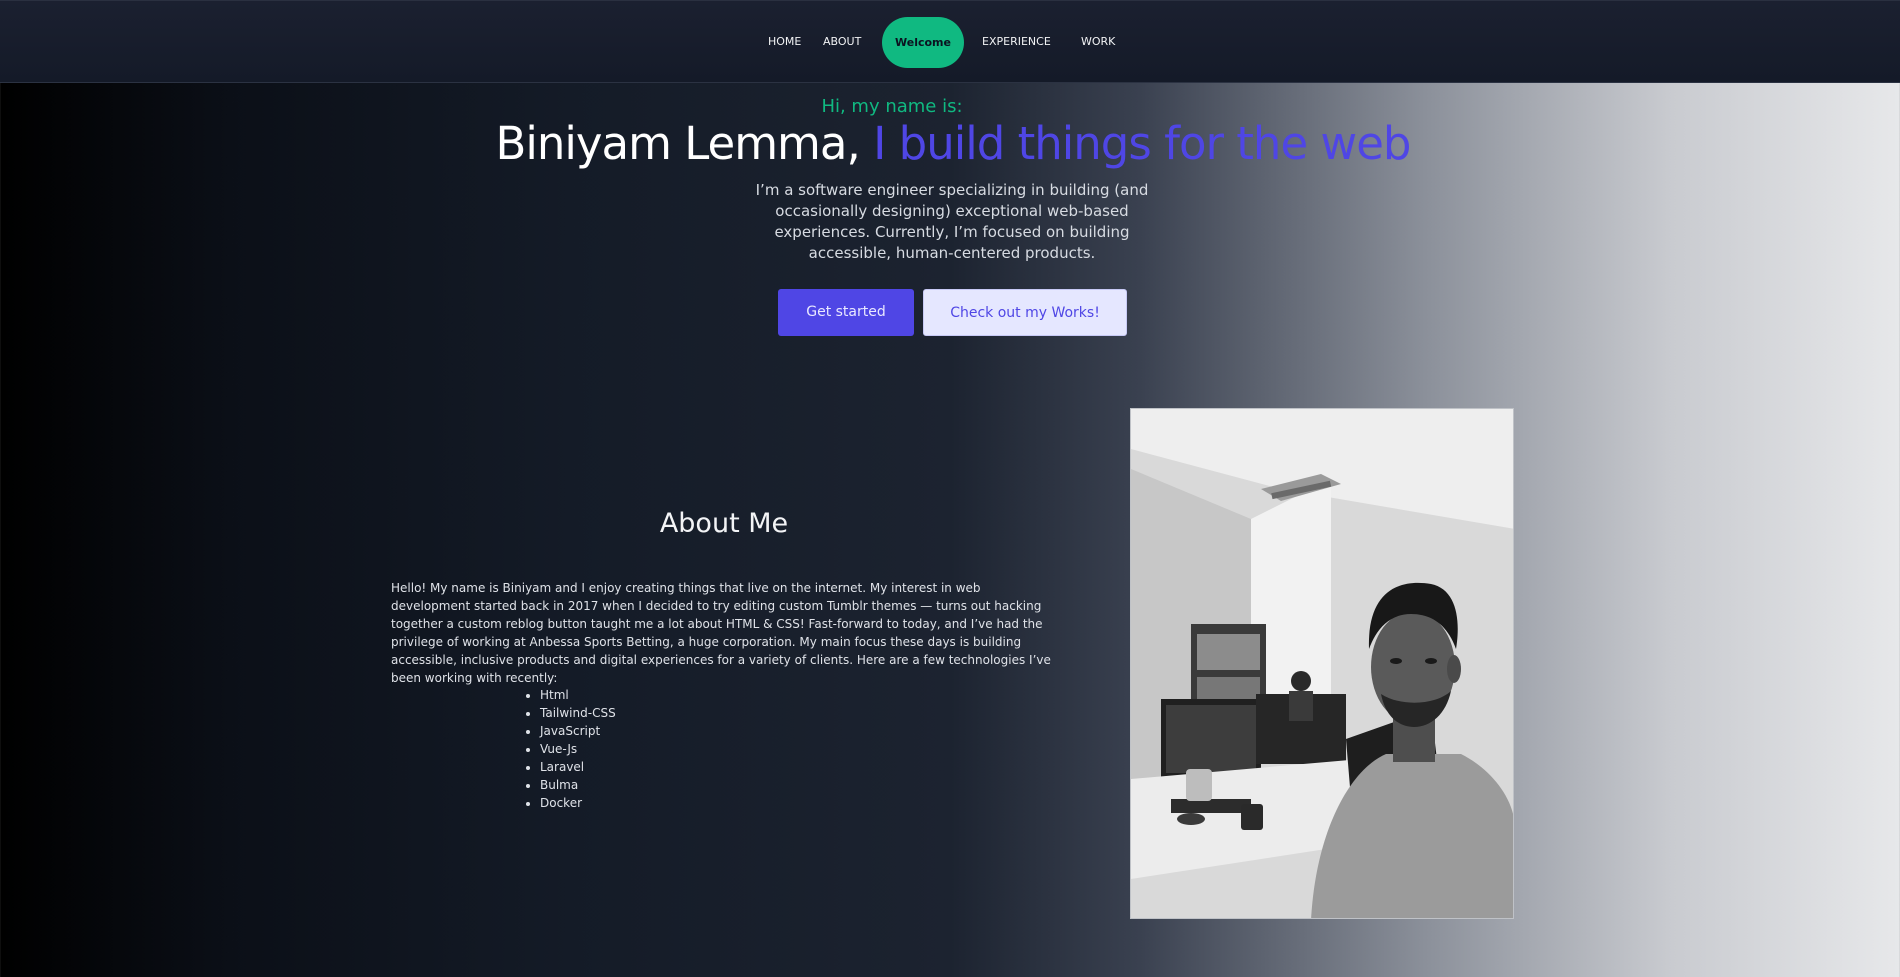 The width and height of the screenshot is (1900, 977). Describe the element at coordinates (1025, 312) in the screenshot. I see `check-works-button: Check out my Works!` at that location.